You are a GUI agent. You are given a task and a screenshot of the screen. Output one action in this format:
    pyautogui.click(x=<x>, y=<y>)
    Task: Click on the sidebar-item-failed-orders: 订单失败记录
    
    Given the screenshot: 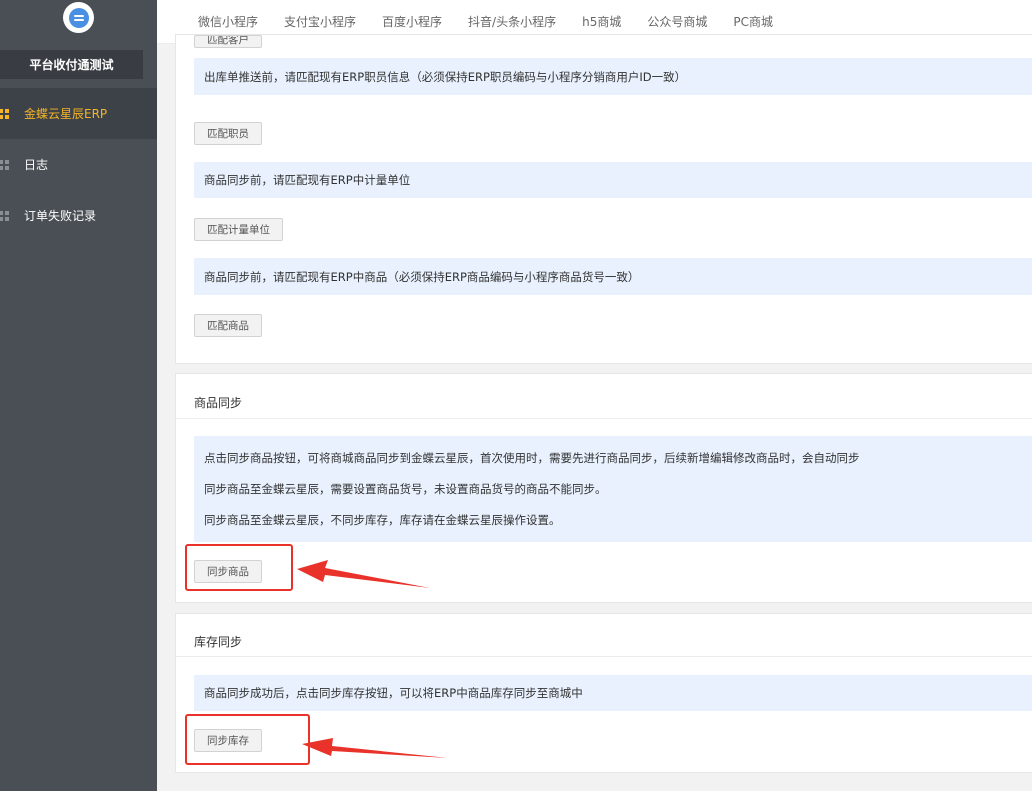 What is the action you would take?
    pyautogui.click(x=78, y=215)
    